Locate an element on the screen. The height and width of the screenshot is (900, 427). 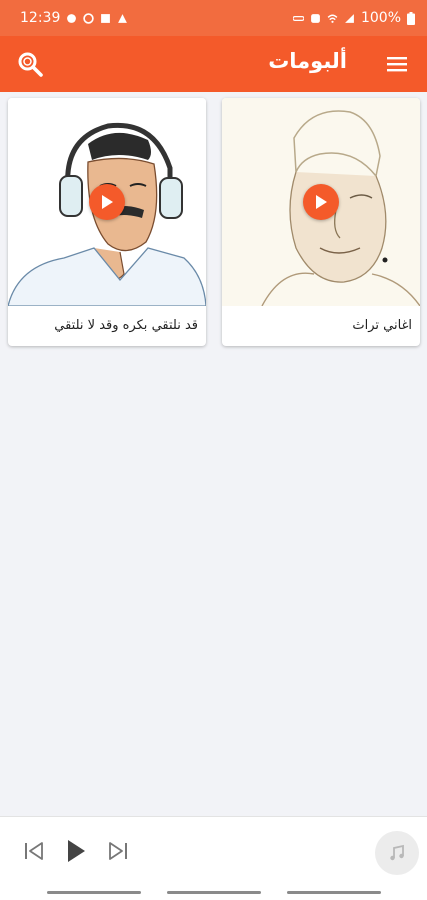
battery-percent: 100% is located at coordinates (380, 18).